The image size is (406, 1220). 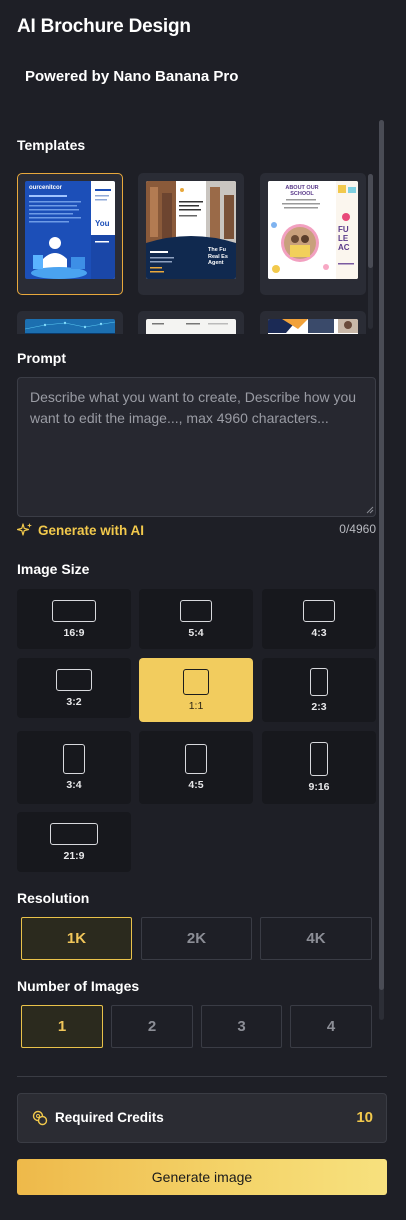 I want to click on resize-grip-icon, so click(x=369, y=509).